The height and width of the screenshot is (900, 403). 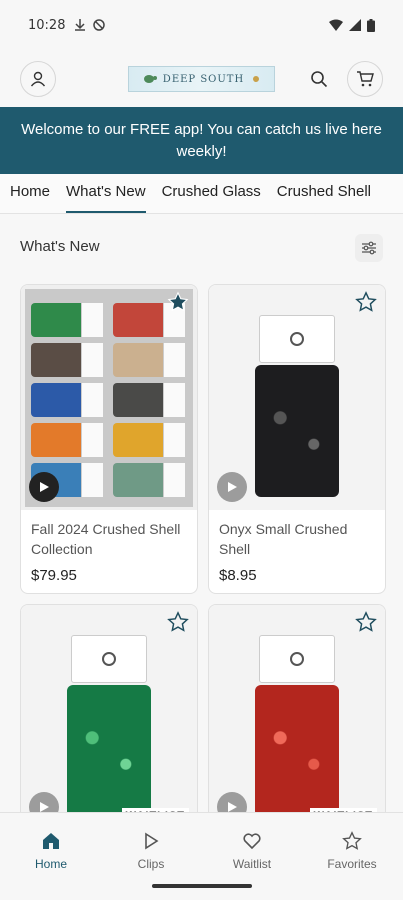 I want to click on battery-icon, so click(x=371, y=25).